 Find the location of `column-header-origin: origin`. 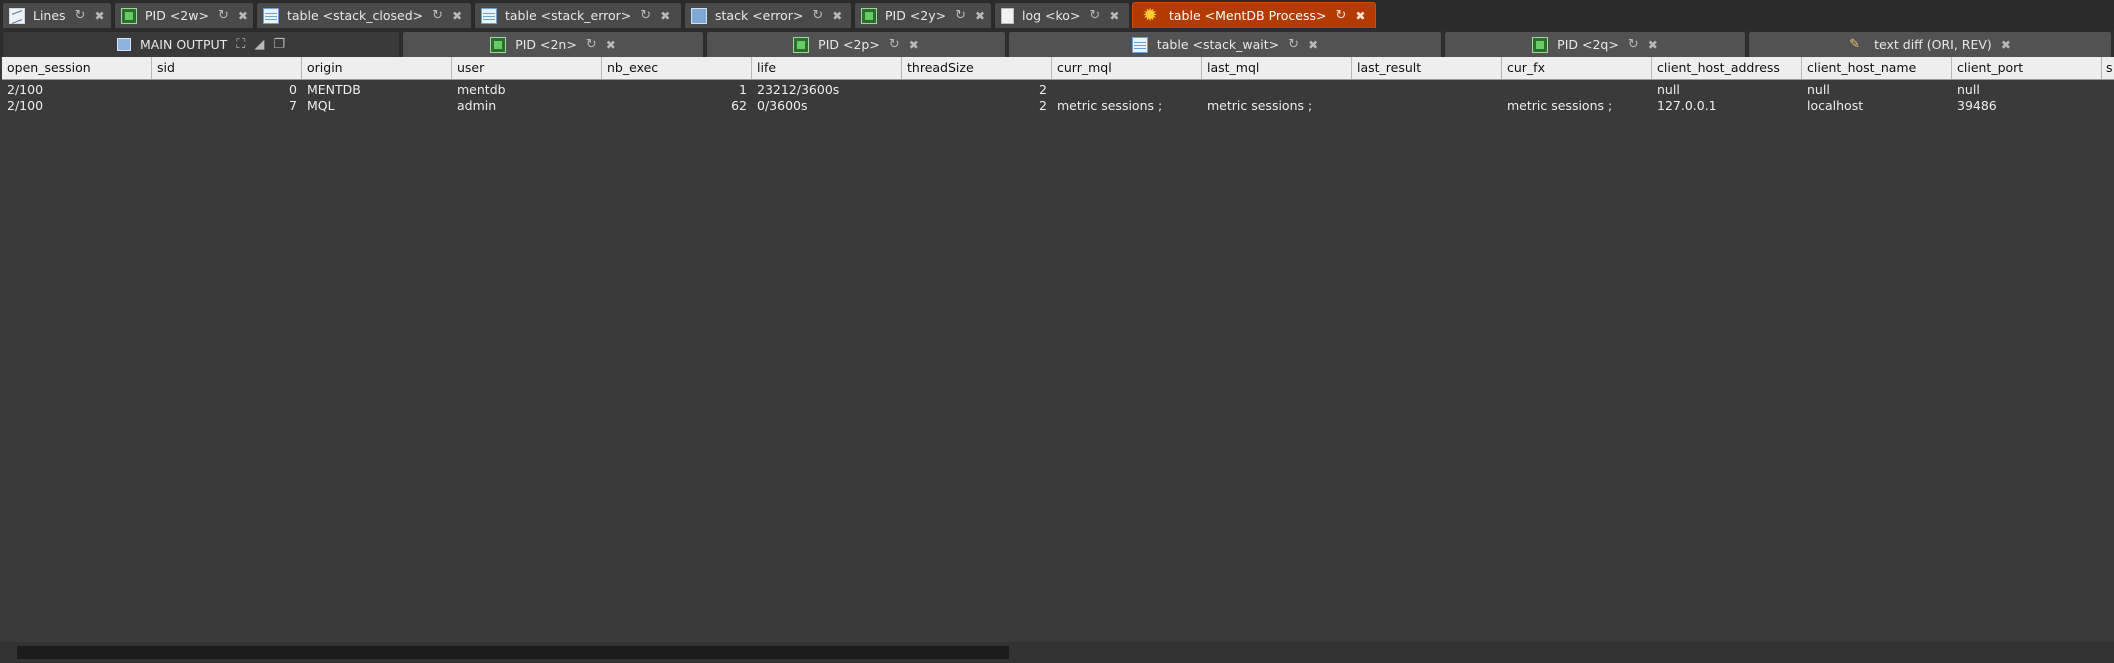

column-header-origin: origin is located at coordinates (377, 68).